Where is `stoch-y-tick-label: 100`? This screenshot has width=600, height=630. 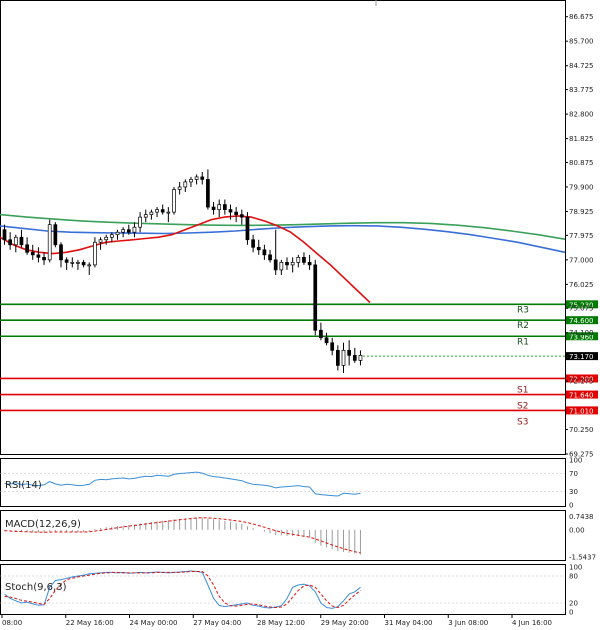 stoch-y-tick-label: 100 is located at coordinates (575, 568).